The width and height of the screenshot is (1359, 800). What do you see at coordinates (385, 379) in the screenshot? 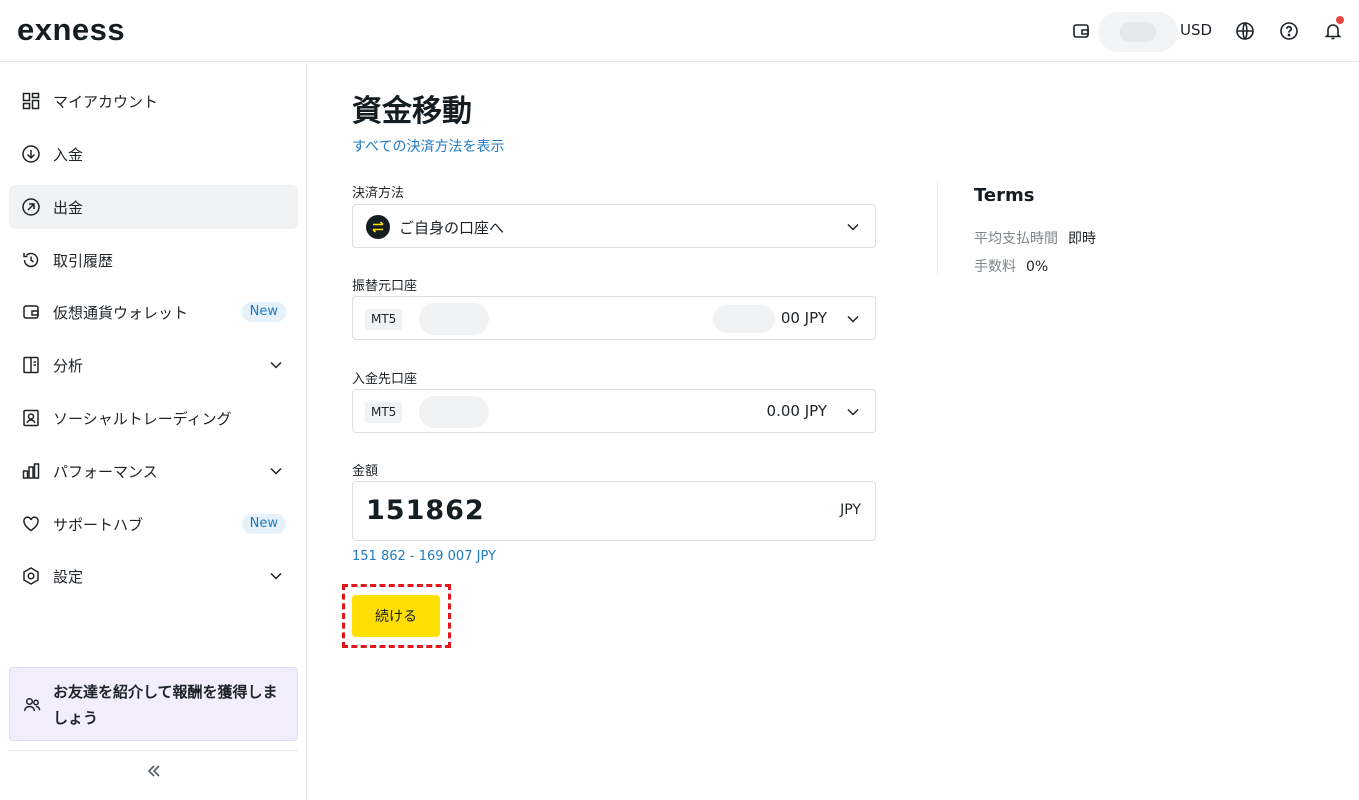
I see `to-account-label: 入金先口座` at bounding box center [385, 379].